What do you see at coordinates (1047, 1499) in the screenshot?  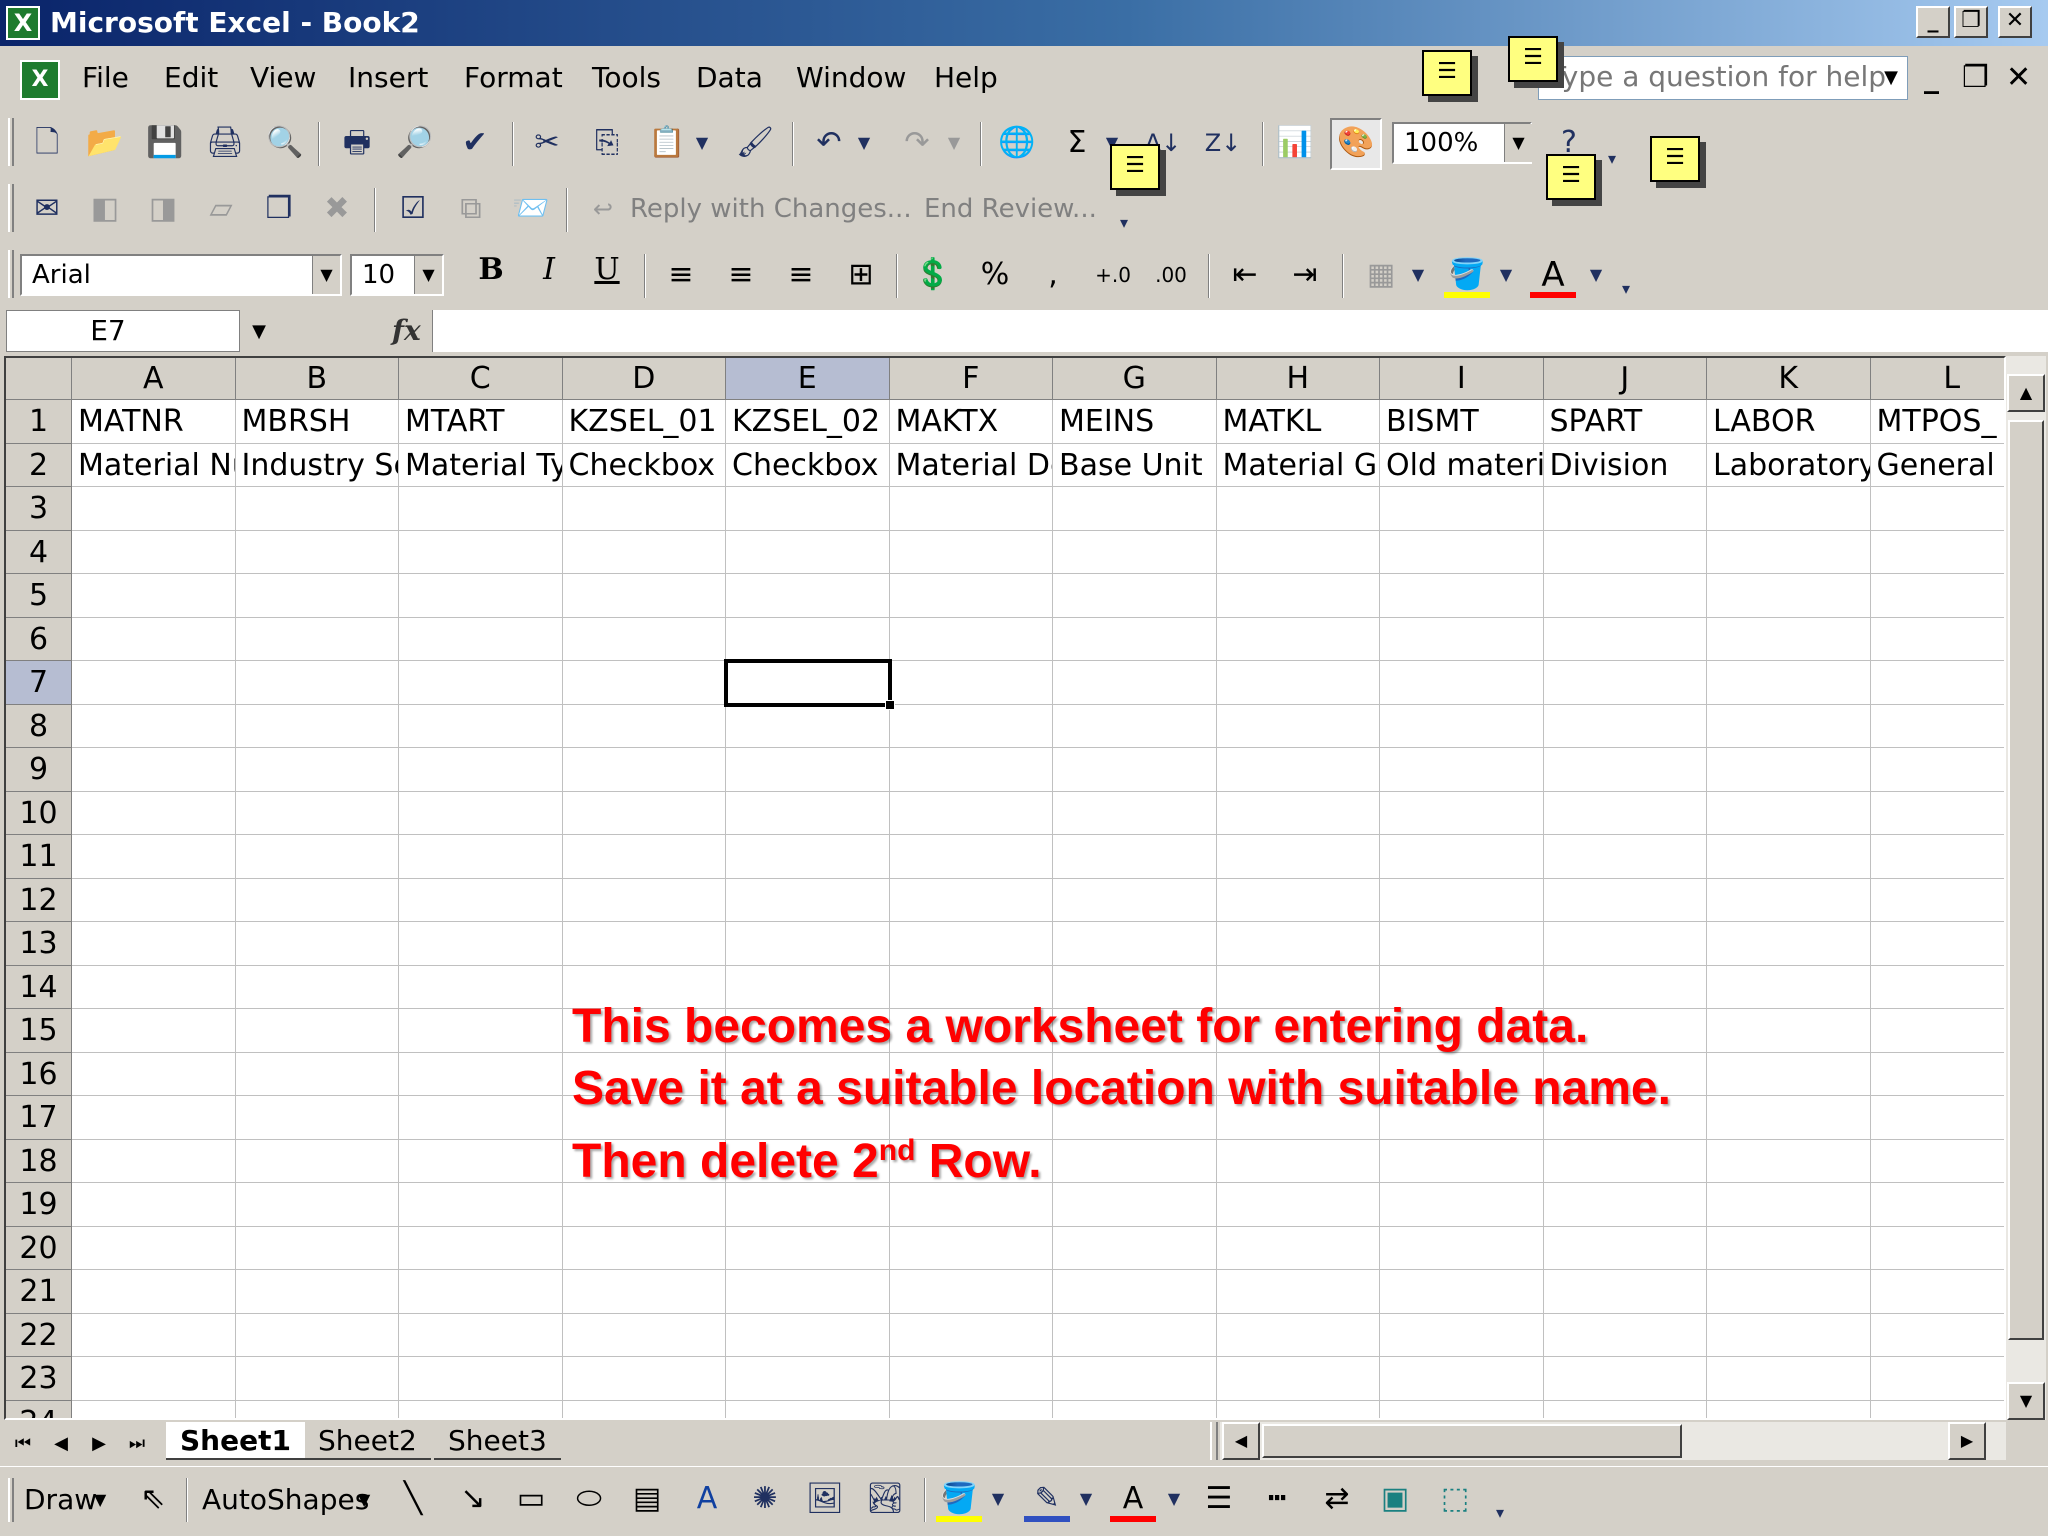 I see `line-color-icon: ✎` at bounding box center [1047, 1499].